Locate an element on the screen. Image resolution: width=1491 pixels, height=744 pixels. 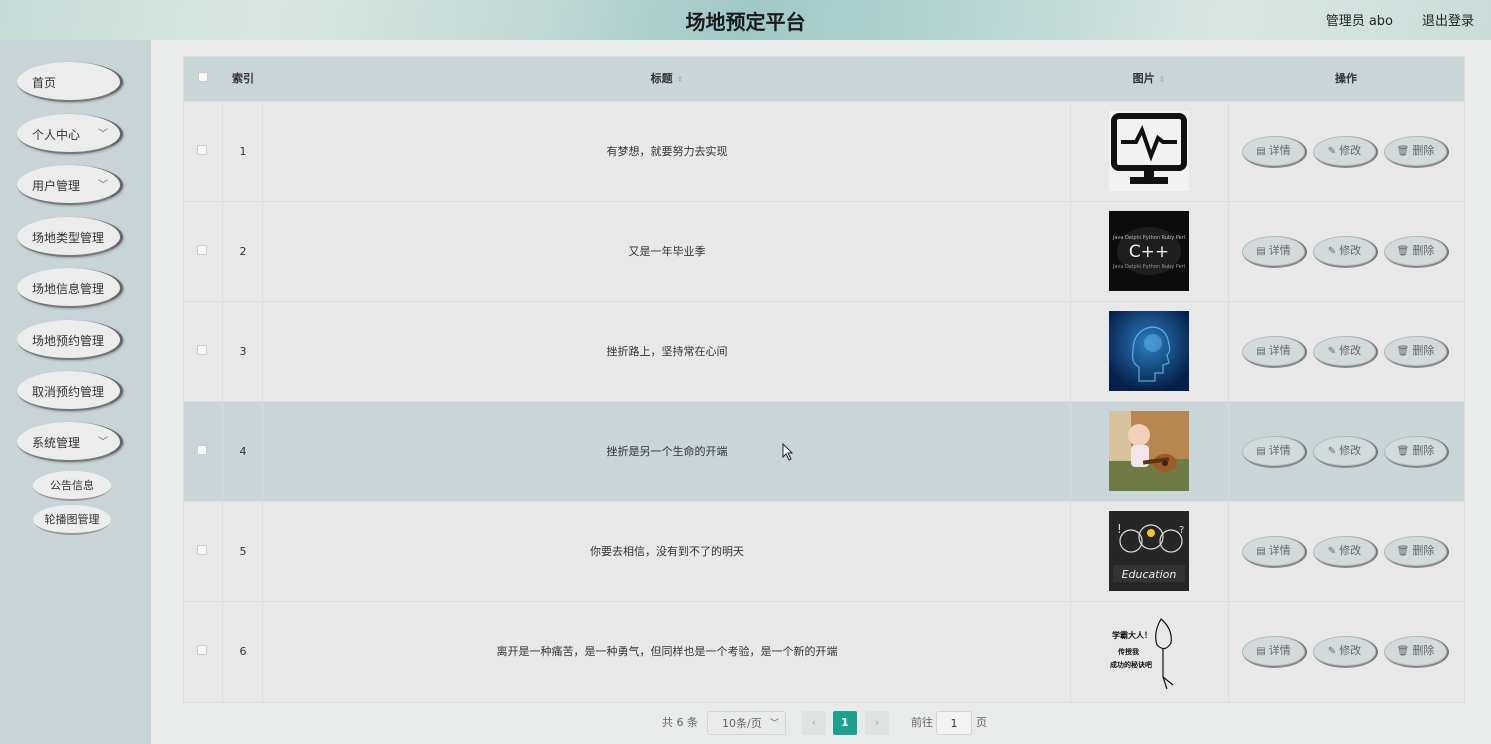
sidebar-item-home: 首页 is located at coordinates (70, 82).